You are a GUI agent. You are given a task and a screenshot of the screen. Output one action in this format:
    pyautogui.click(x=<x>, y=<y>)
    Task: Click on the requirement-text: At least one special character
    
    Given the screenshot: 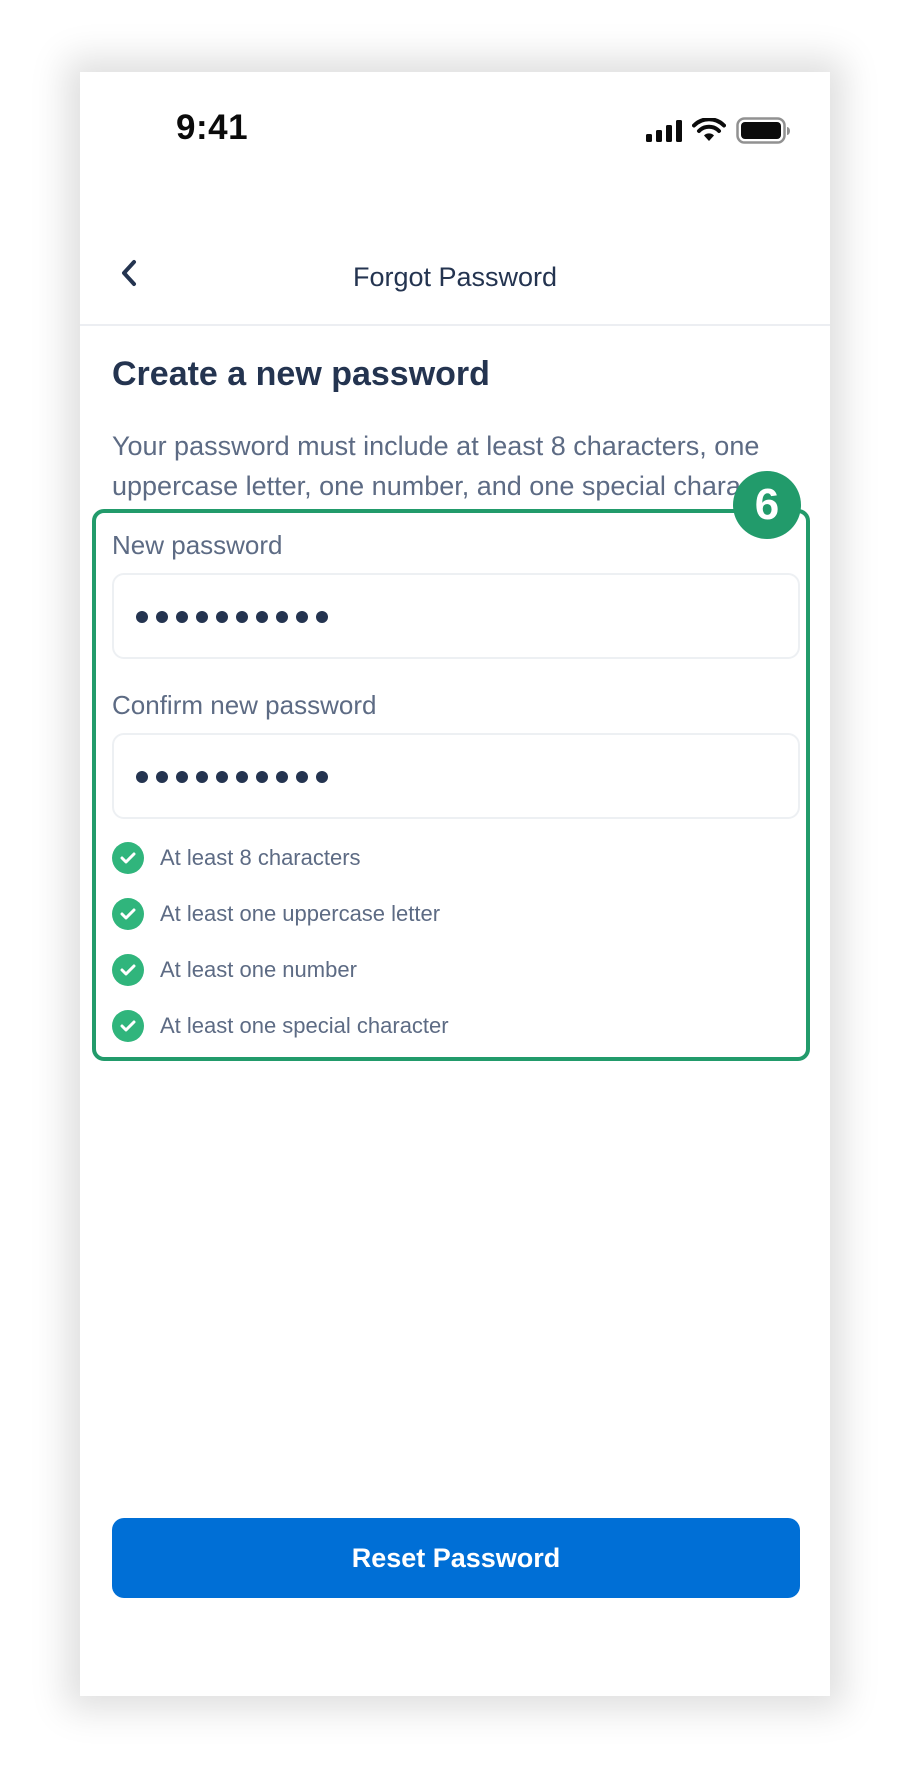 What is the action you would take?
    pyautogui.click(x=304, y=1025)
    